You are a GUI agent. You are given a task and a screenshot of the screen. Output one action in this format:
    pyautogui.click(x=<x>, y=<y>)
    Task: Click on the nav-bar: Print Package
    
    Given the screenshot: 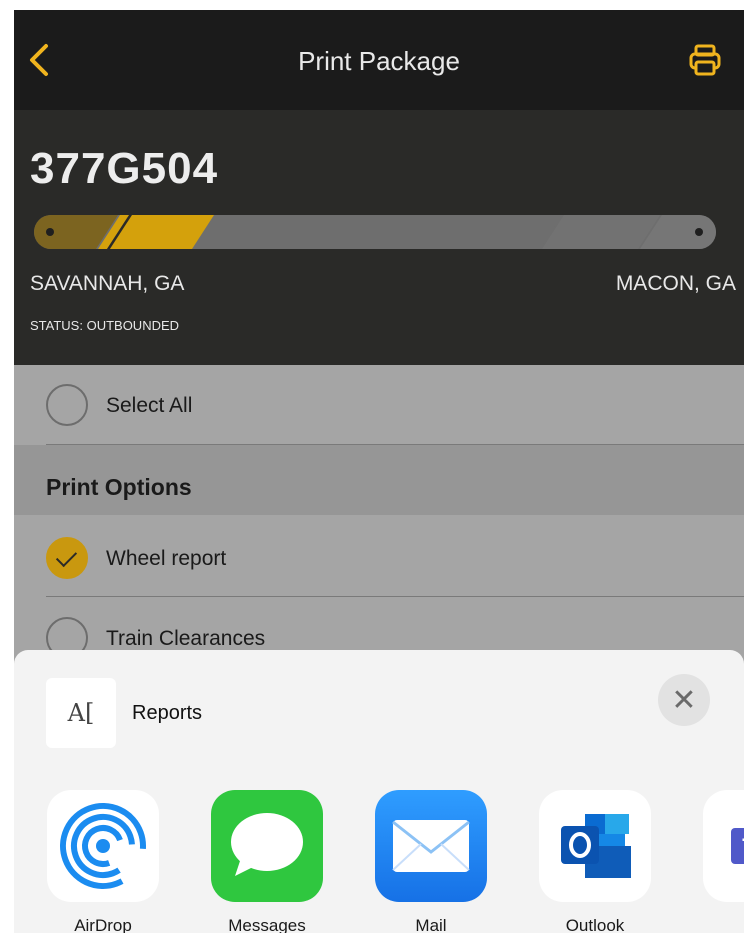 What is the action you would take?
    pyautogui.click(x=379, y=60)
    